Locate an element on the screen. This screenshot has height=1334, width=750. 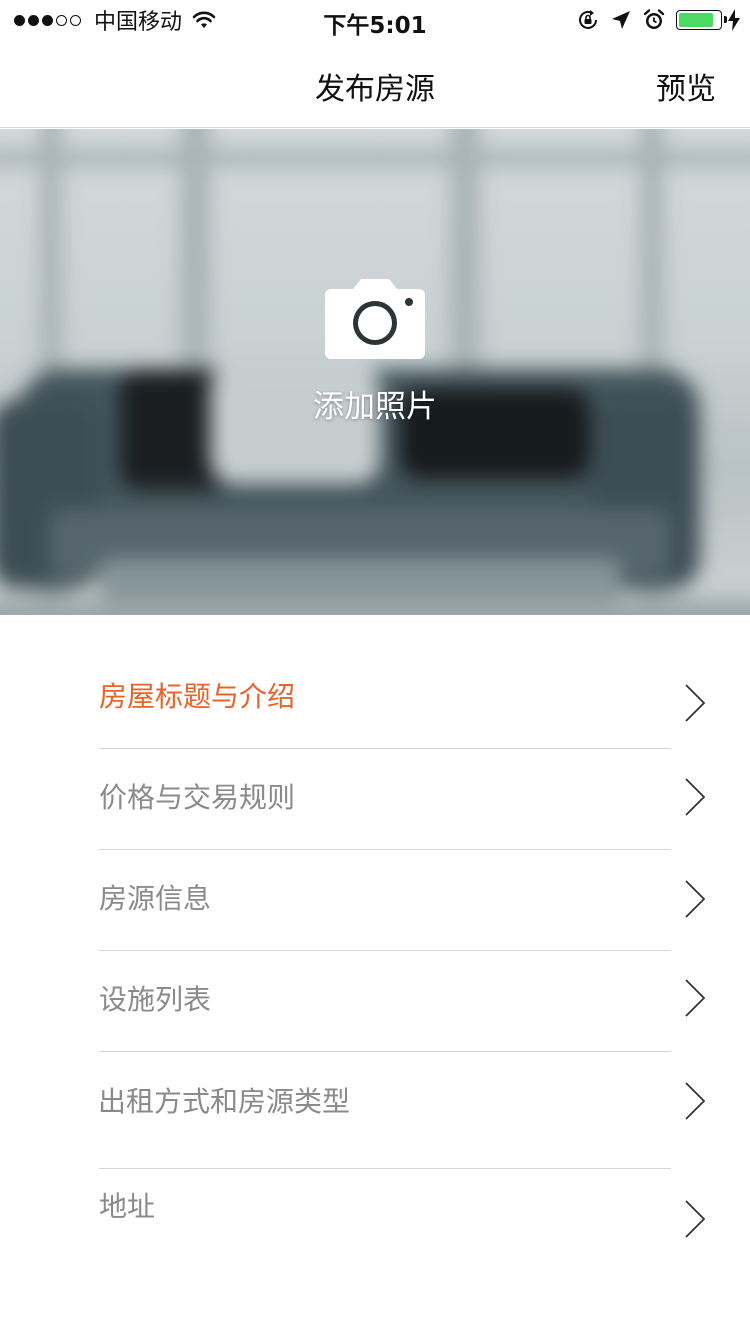
battery-icon is located at coordinates (701, 20).